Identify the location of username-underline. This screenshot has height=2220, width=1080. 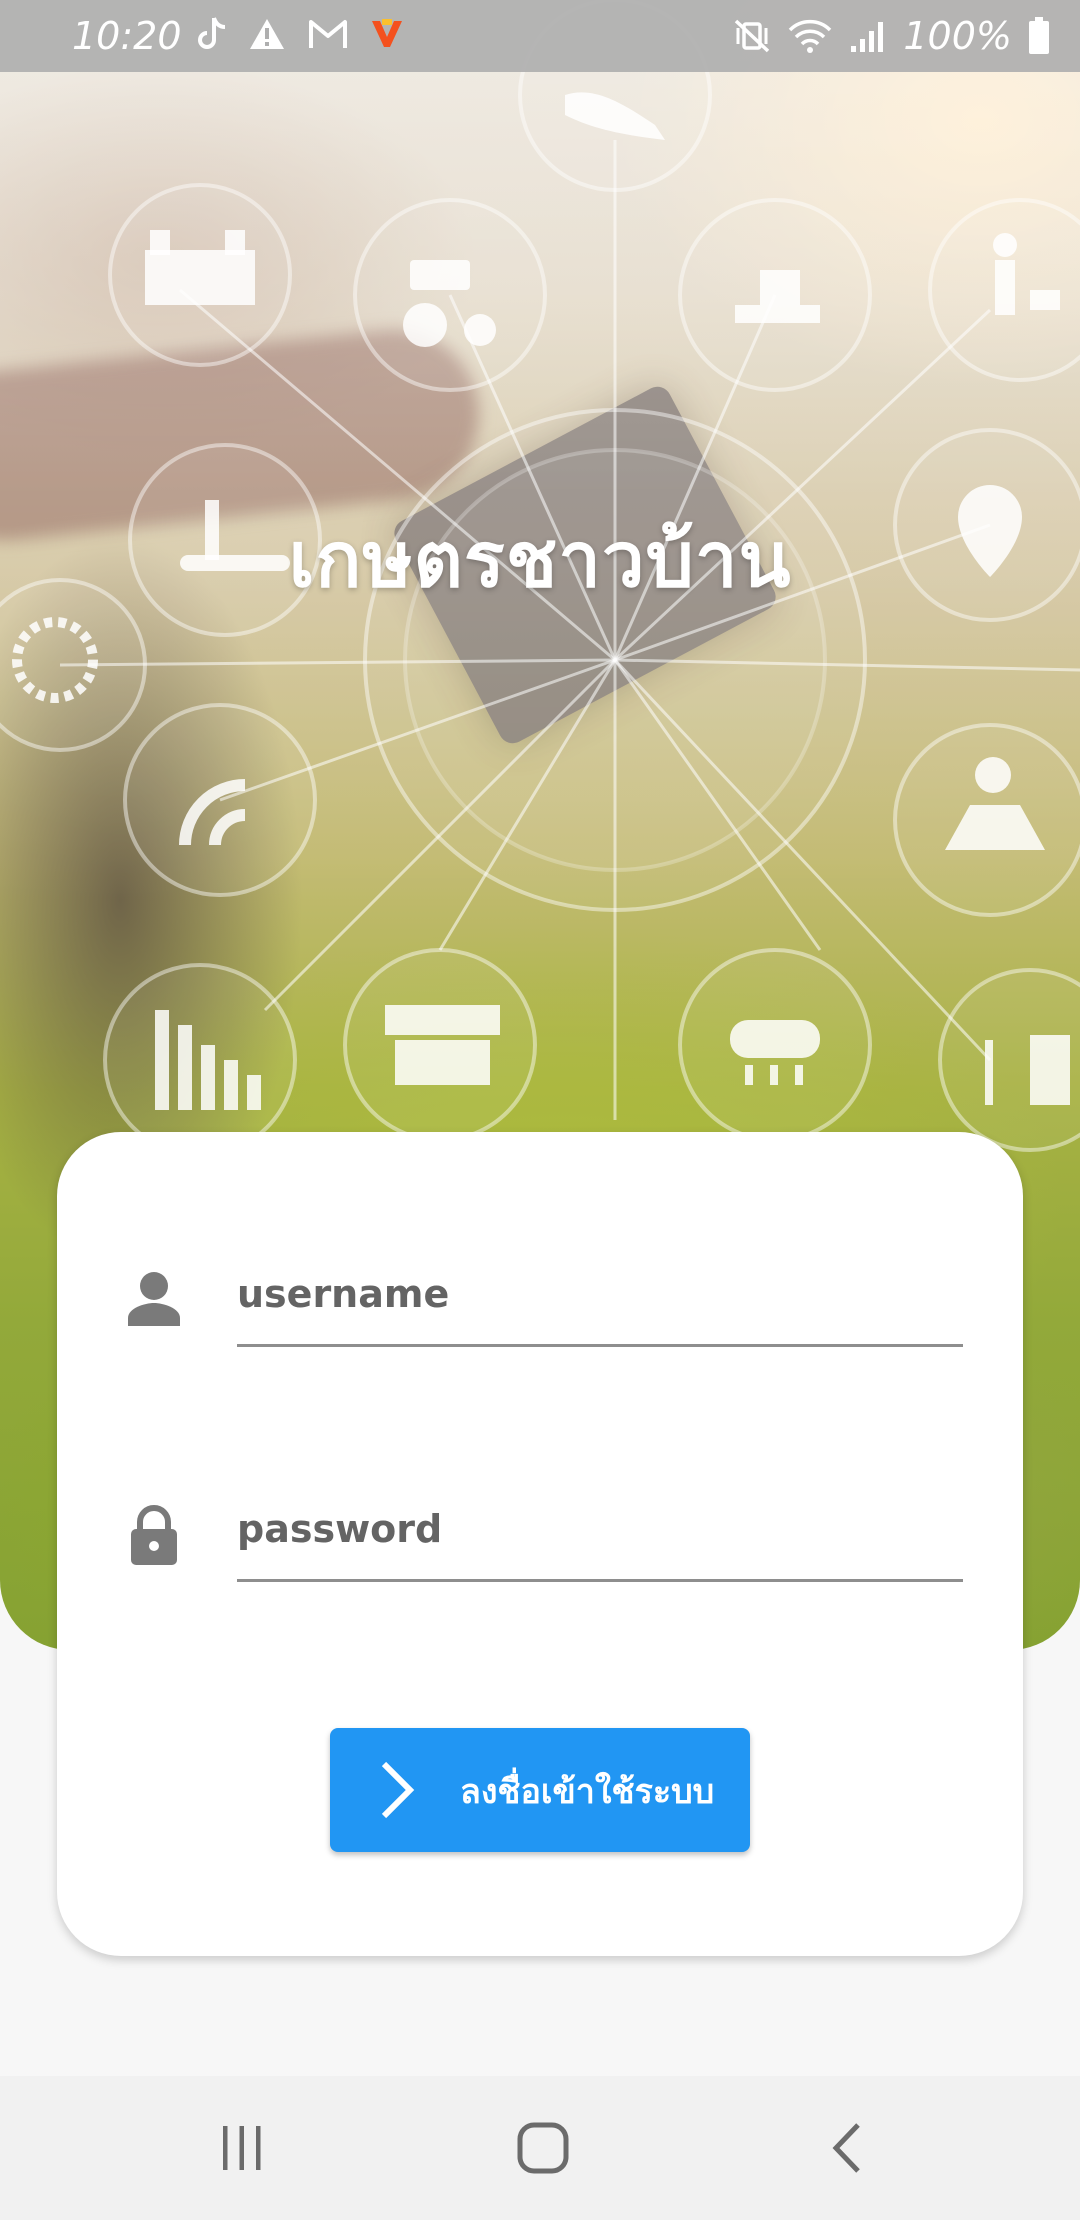
(600, 1345).